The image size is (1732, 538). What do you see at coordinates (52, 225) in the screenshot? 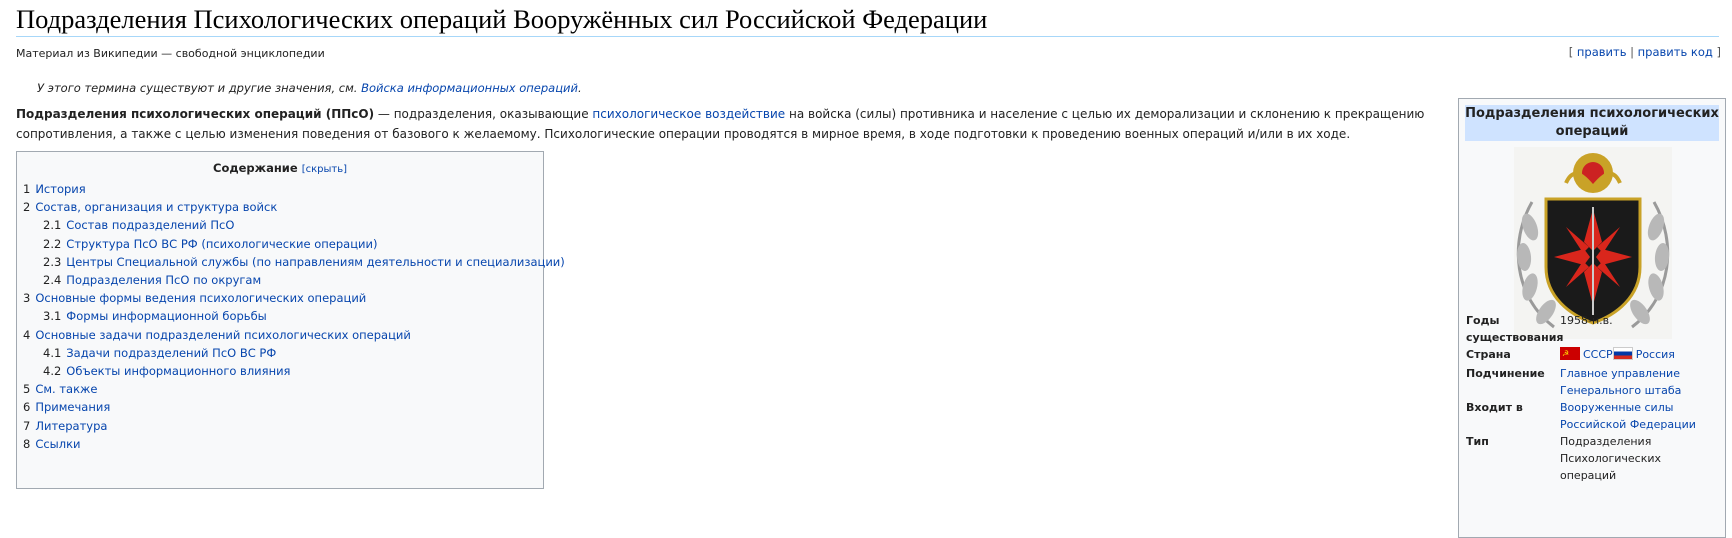
I see `toc-item-number: 2.1` at bounding box center [52, 225].